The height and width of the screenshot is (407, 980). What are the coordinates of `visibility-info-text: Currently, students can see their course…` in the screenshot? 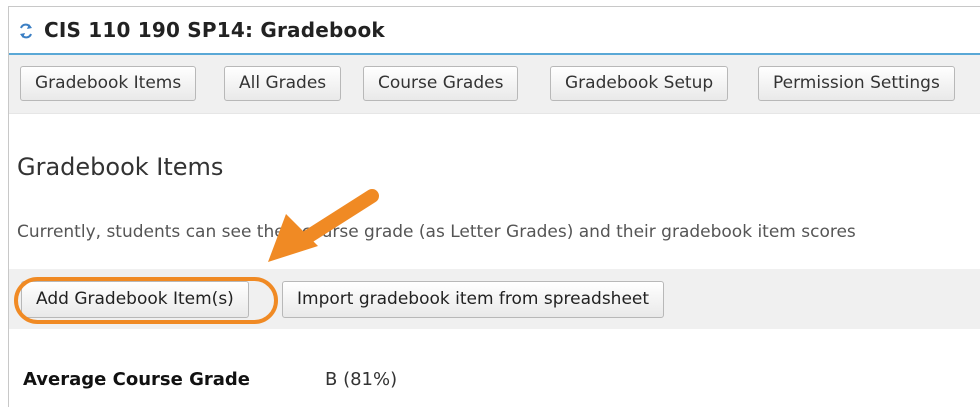 It's located at (436, 232).